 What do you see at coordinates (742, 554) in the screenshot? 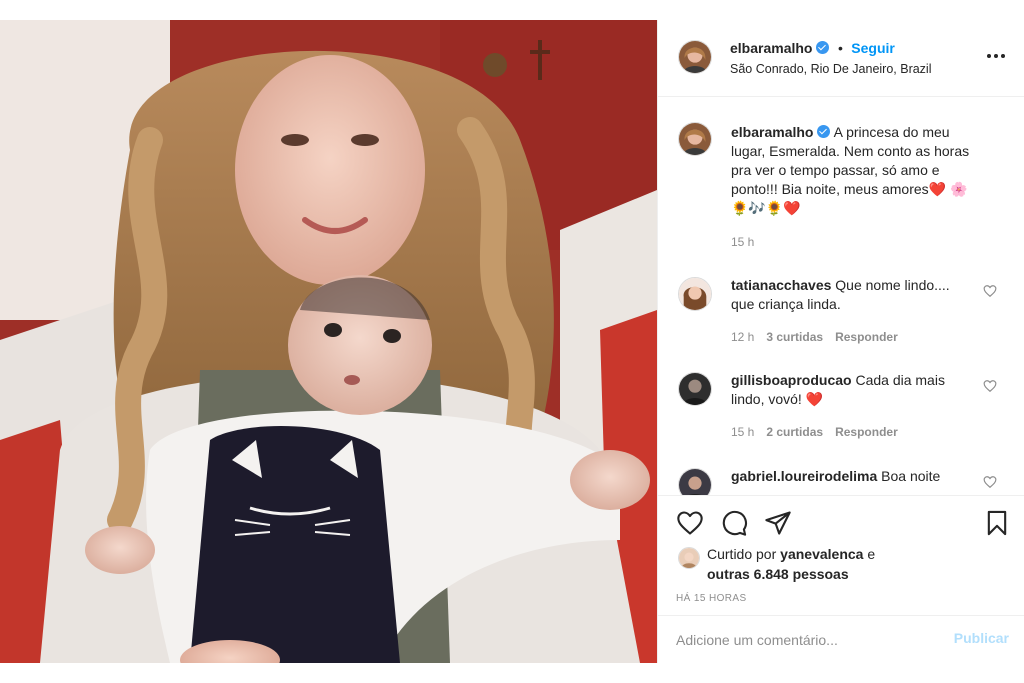
I see `likes-prefix: Curtido por` at bounding box center [742, 554].